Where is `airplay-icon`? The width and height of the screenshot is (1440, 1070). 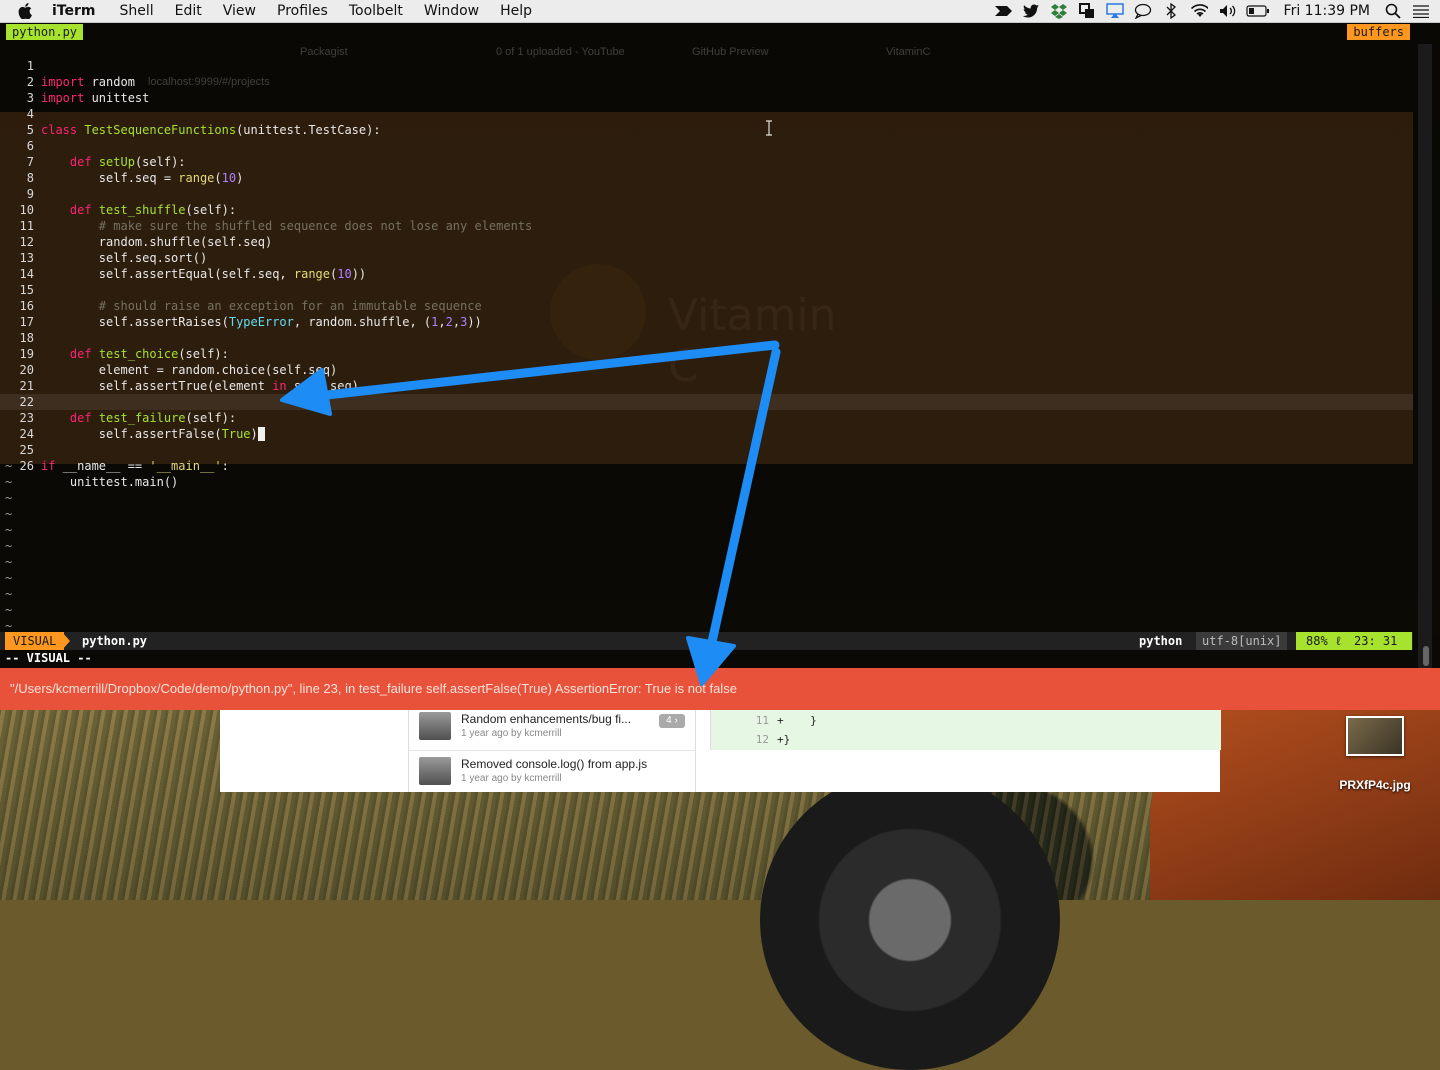
airplay-icon is located at coordinates (1114, 11).